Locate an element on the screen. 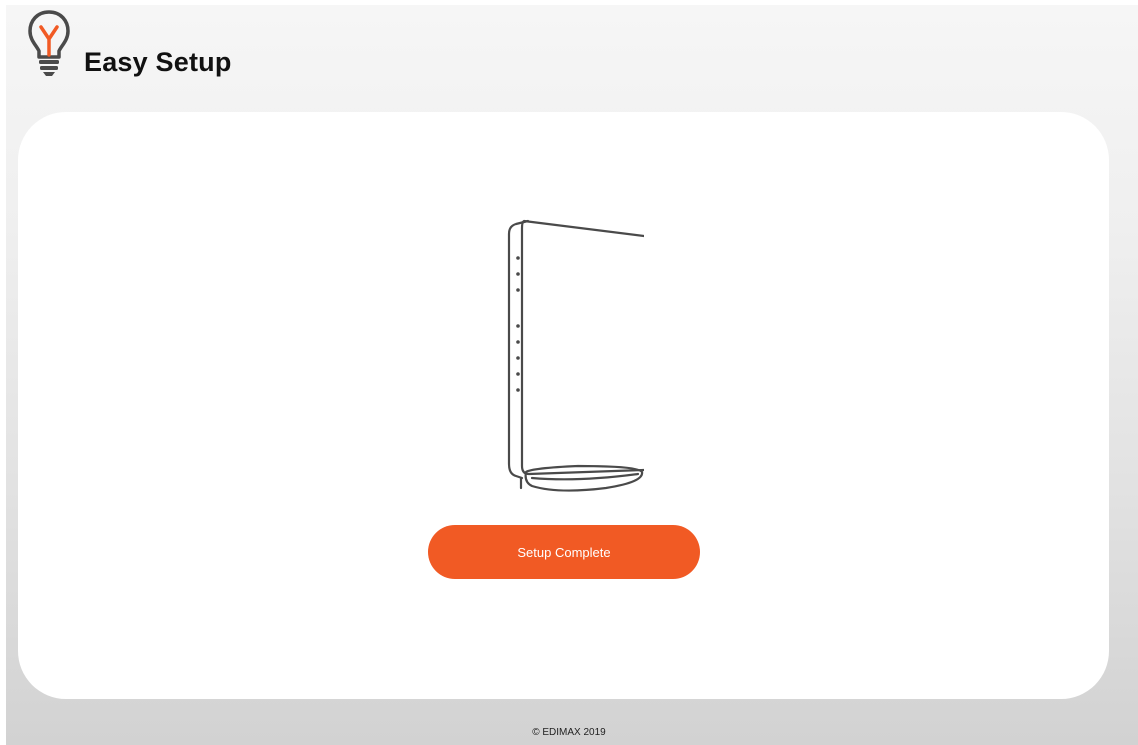 The height and width of the screenshot is (745, 1138). setup-complete-button: Setup Complete is located at coordinates (564, 552).